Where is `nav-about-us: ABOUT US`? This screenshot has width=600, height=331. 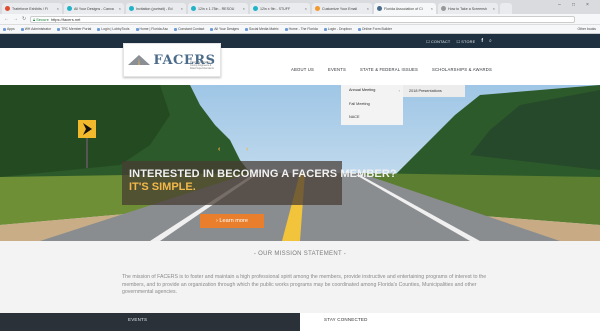 nav-about-us: ABOUT US is located at coordinates (302, 69).